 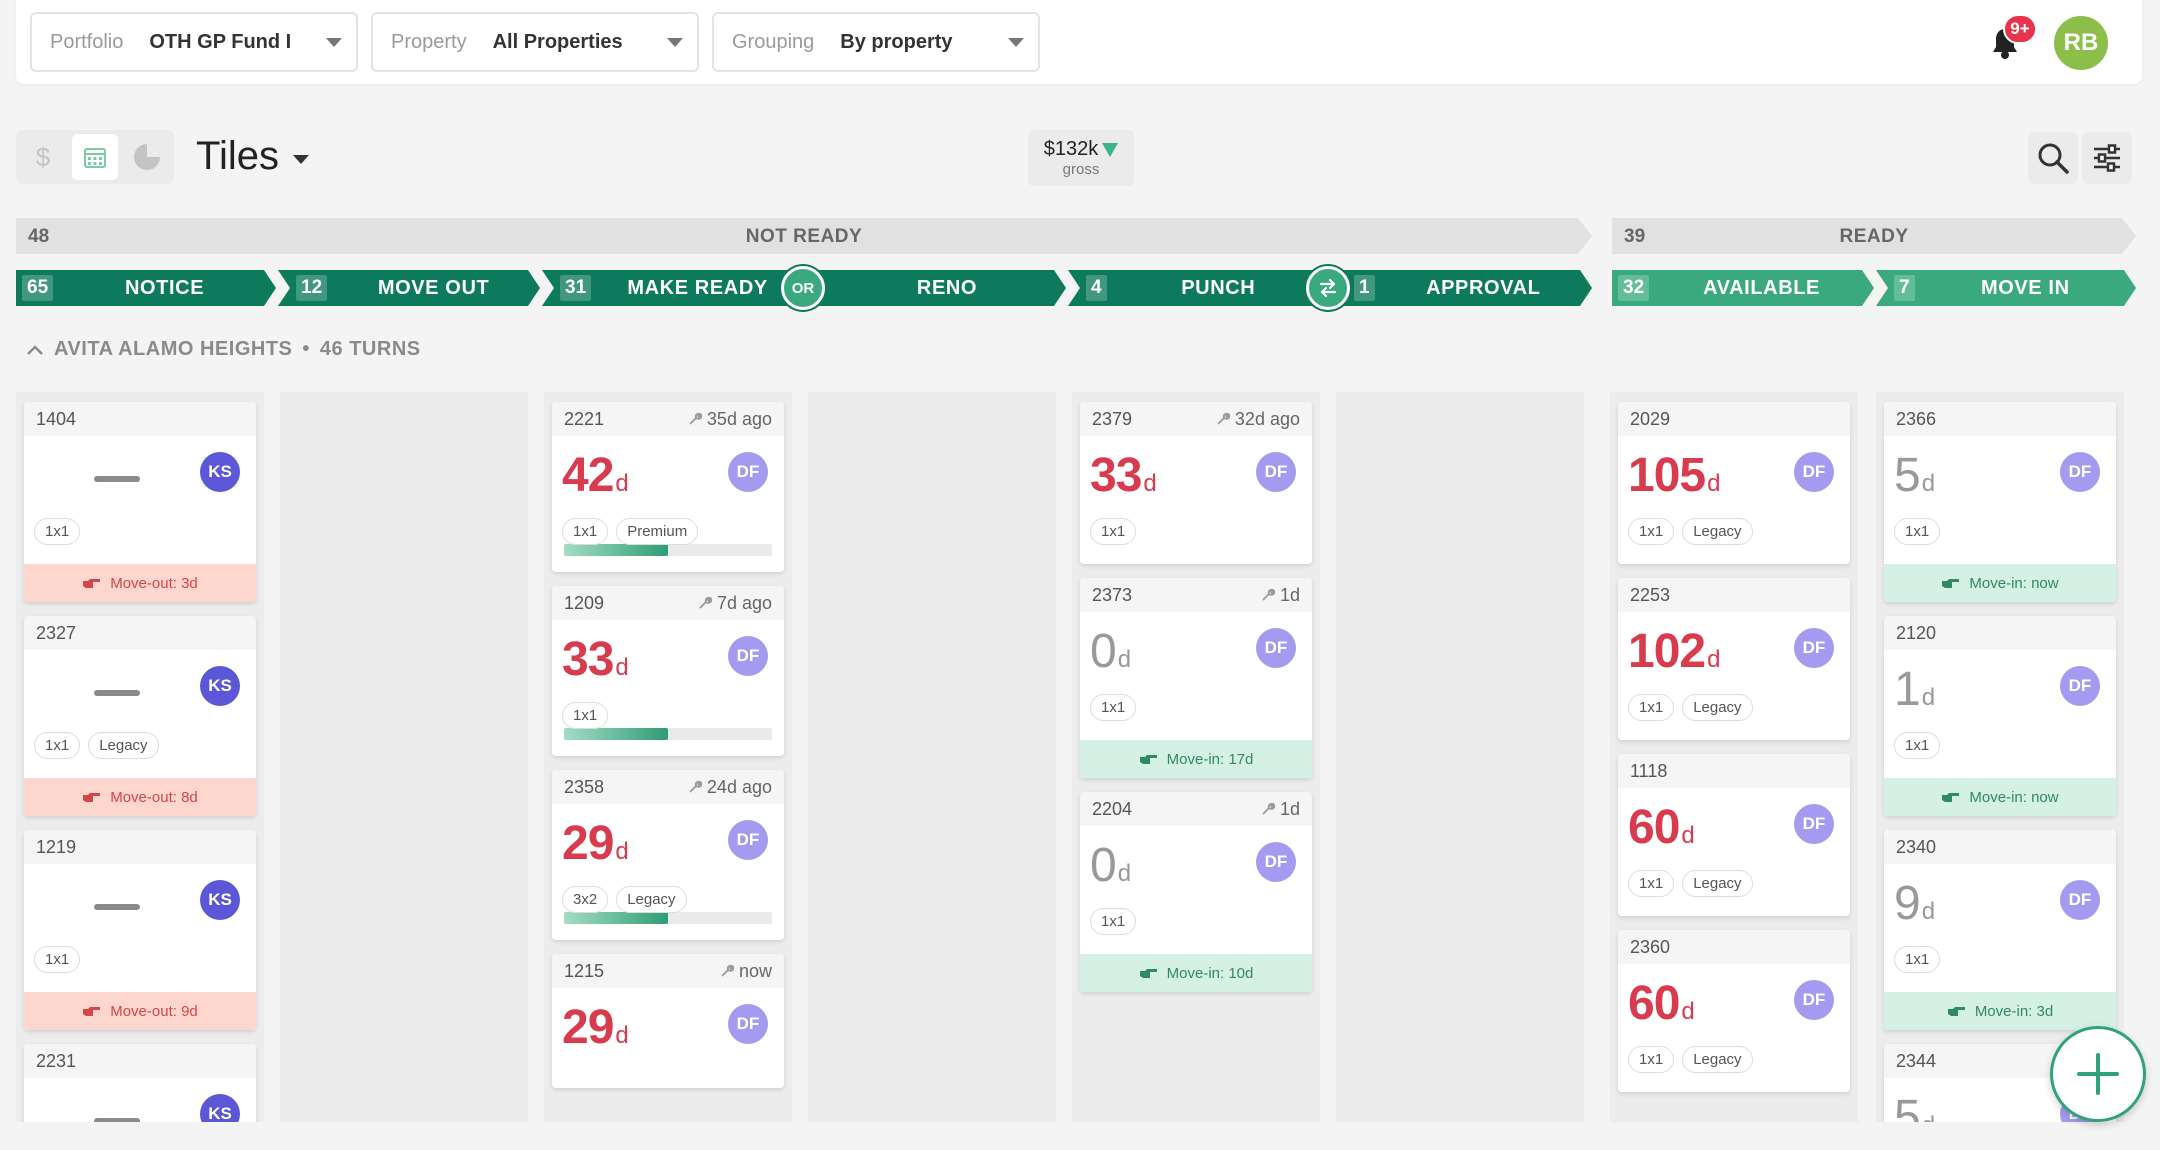 I want to click on turn-card: 2221 35d ago 42d DF 1x1 Premium, so click(x=668, y=487).